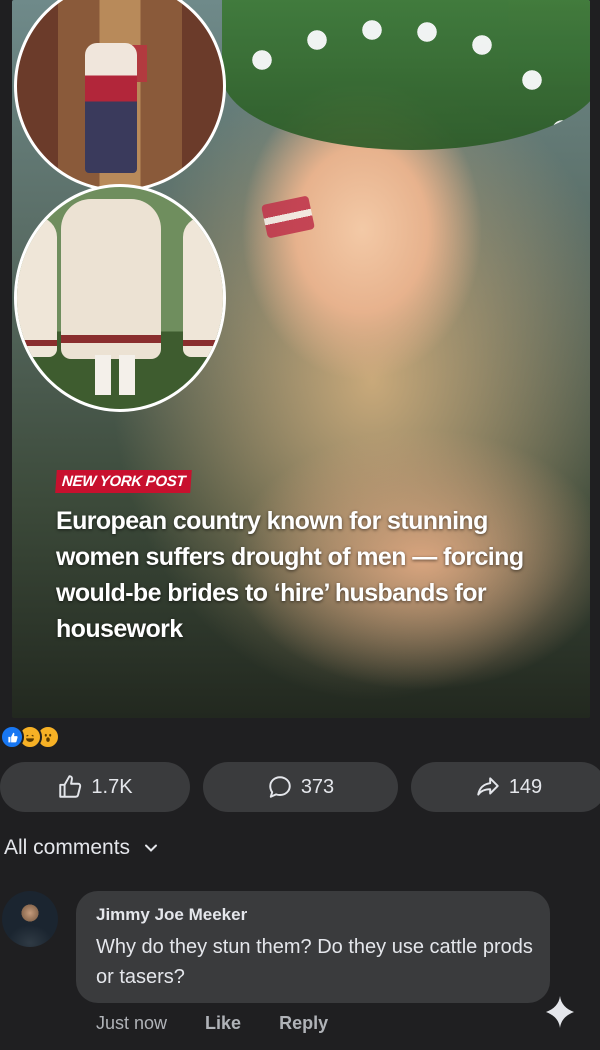 The width and height of the screenshot is (600, 1050). What do you see at coordinates (280, 787) in the screenshot?
I see `comment-bubble-icon` at bounding box center [280, 787].